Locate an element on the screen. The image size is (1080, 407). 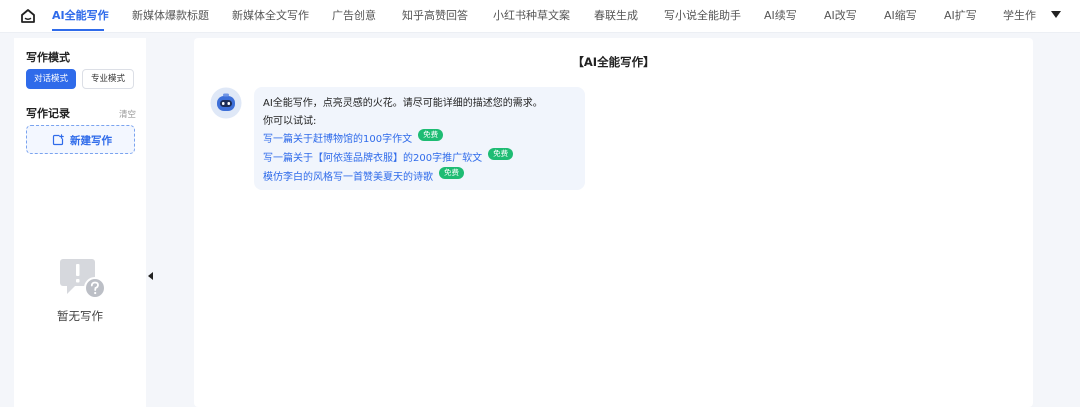
new-document-icon is located at coordinates (58, 140).